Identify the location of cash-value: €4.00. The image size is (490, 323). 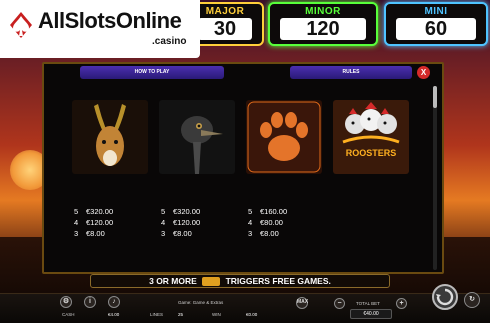
(114, 314).